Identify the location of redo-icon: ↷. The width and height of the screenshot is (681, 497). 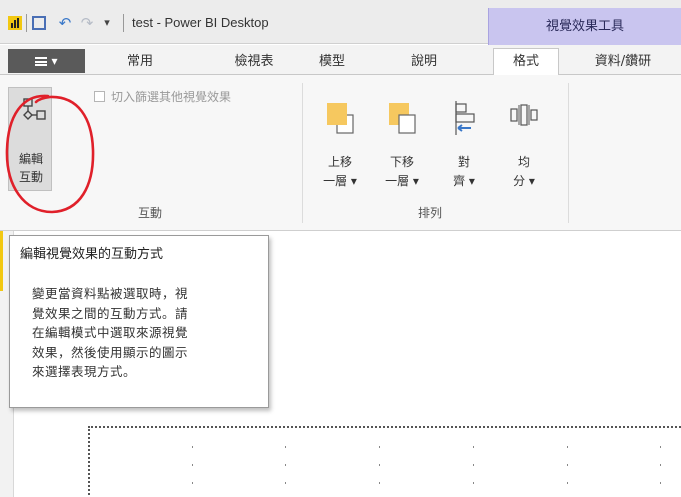
(87, 23).